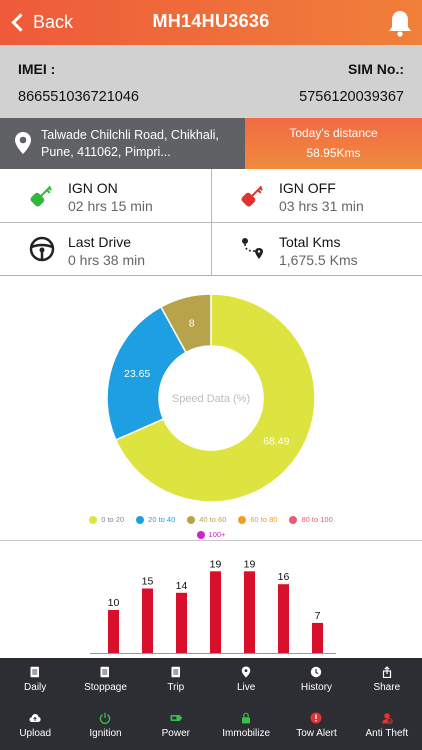 Image resolution: width=422 pixels, height=750 pixels. What do you see at coordinates (376, 69) in the screenshot?
I see `sim-label: SIM No.:` at bounding box center [376, 69].